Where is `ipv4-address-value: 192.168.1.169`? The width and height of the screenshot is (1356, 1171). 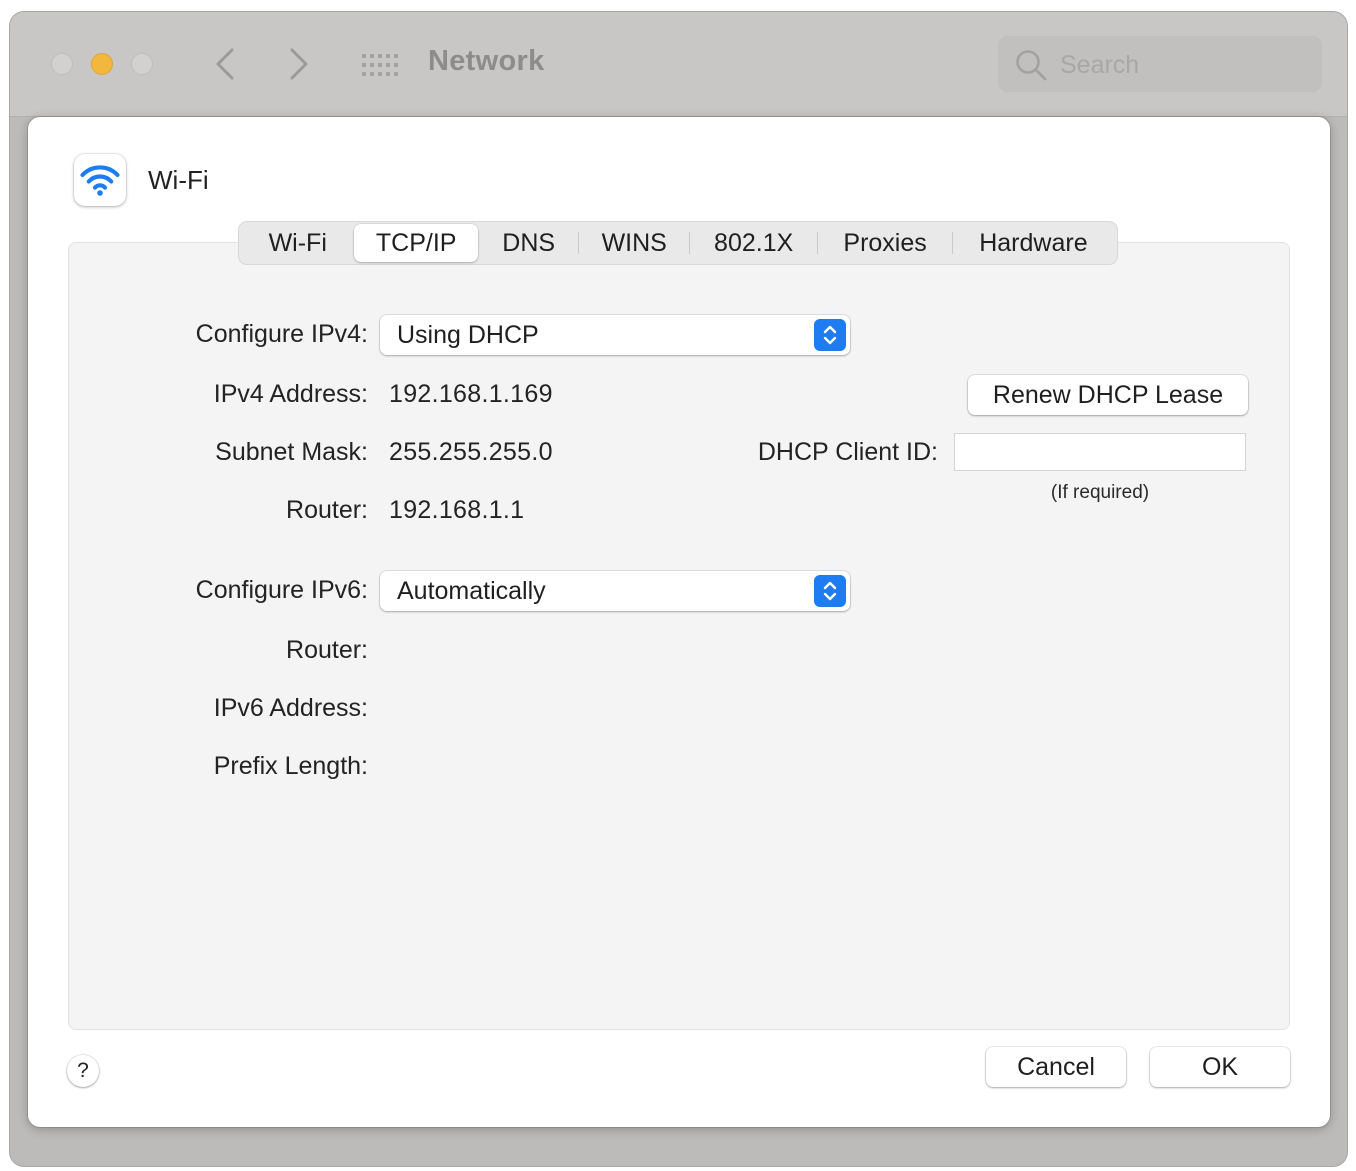
ipv4-address-value: 192.168.1.169 is located at coordinates (471, 394).